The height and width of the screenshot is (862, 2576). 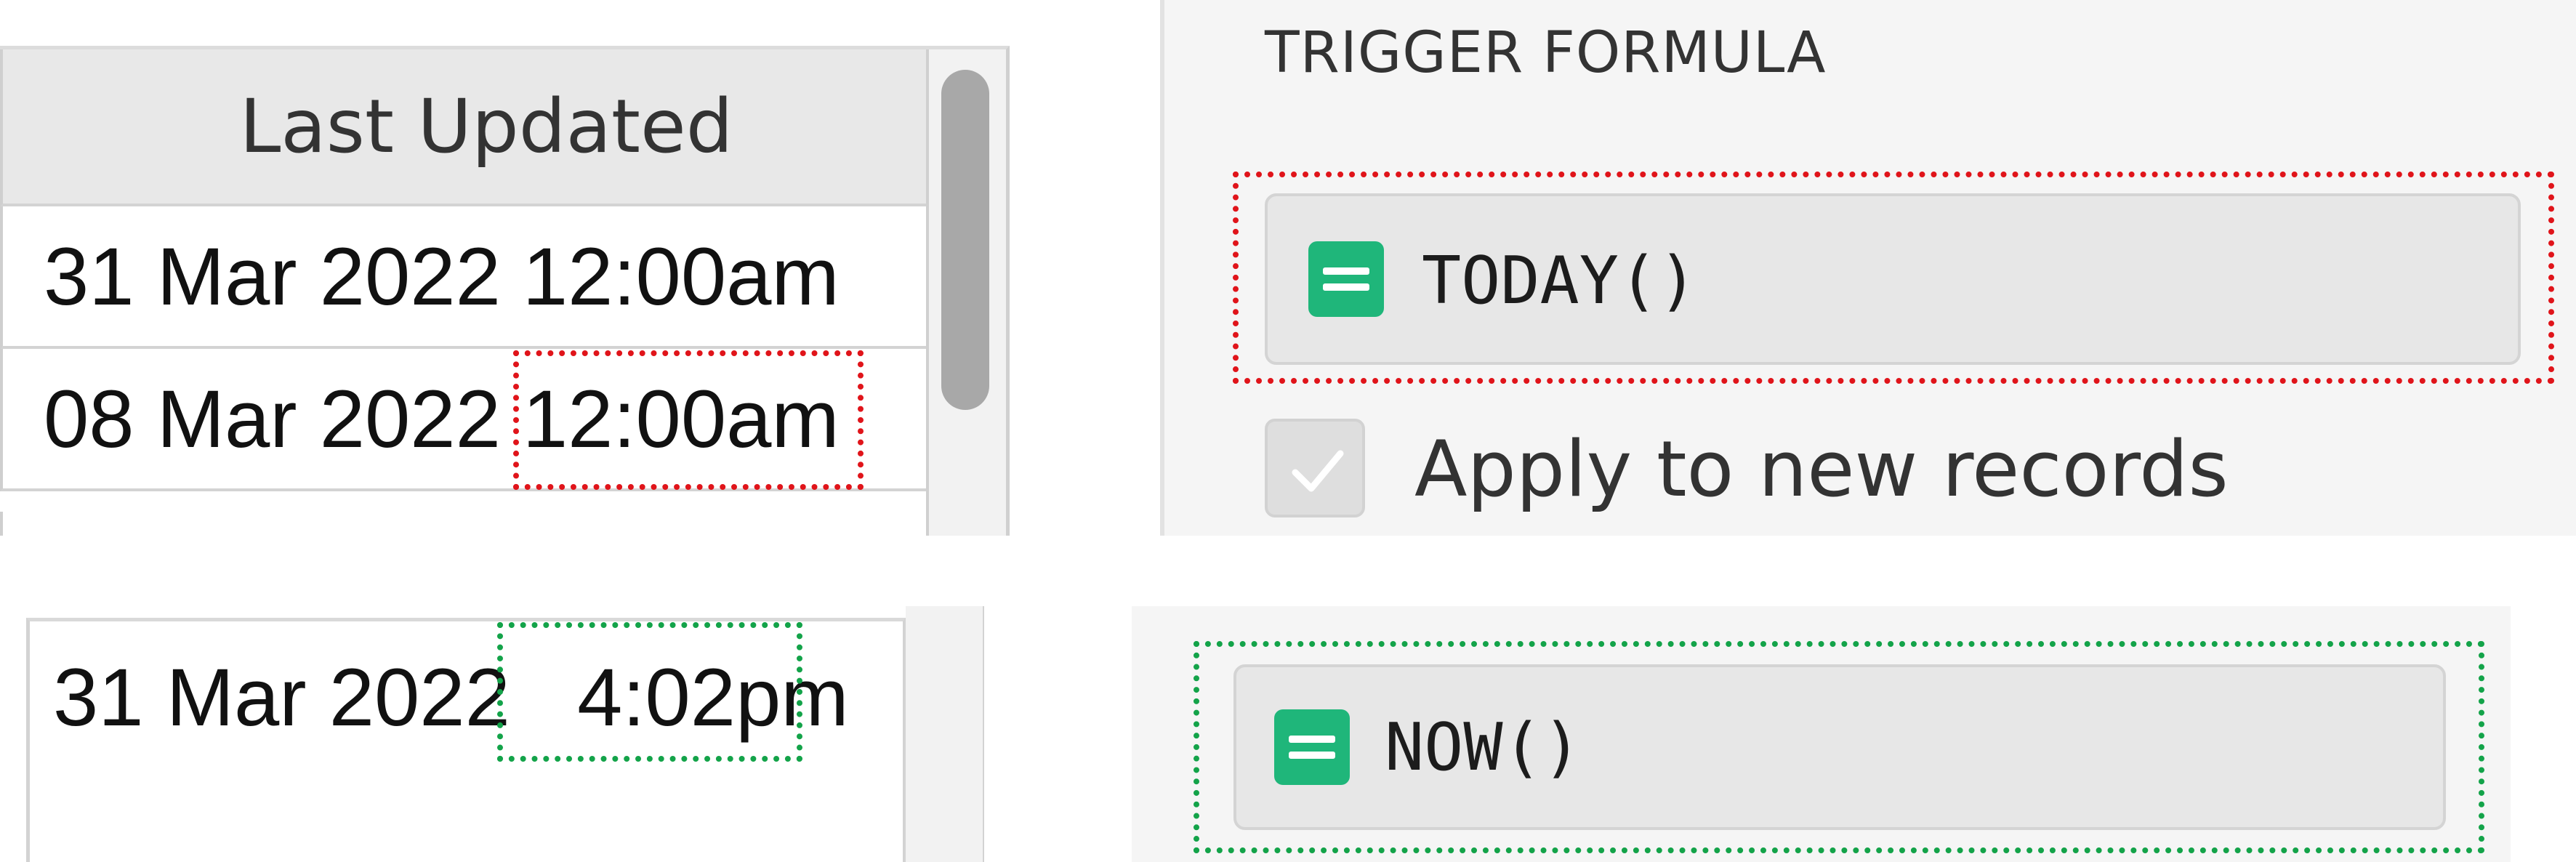 I want to click on apply-to-new-records-label: Apply to new records, so click(x=1821, y=469).